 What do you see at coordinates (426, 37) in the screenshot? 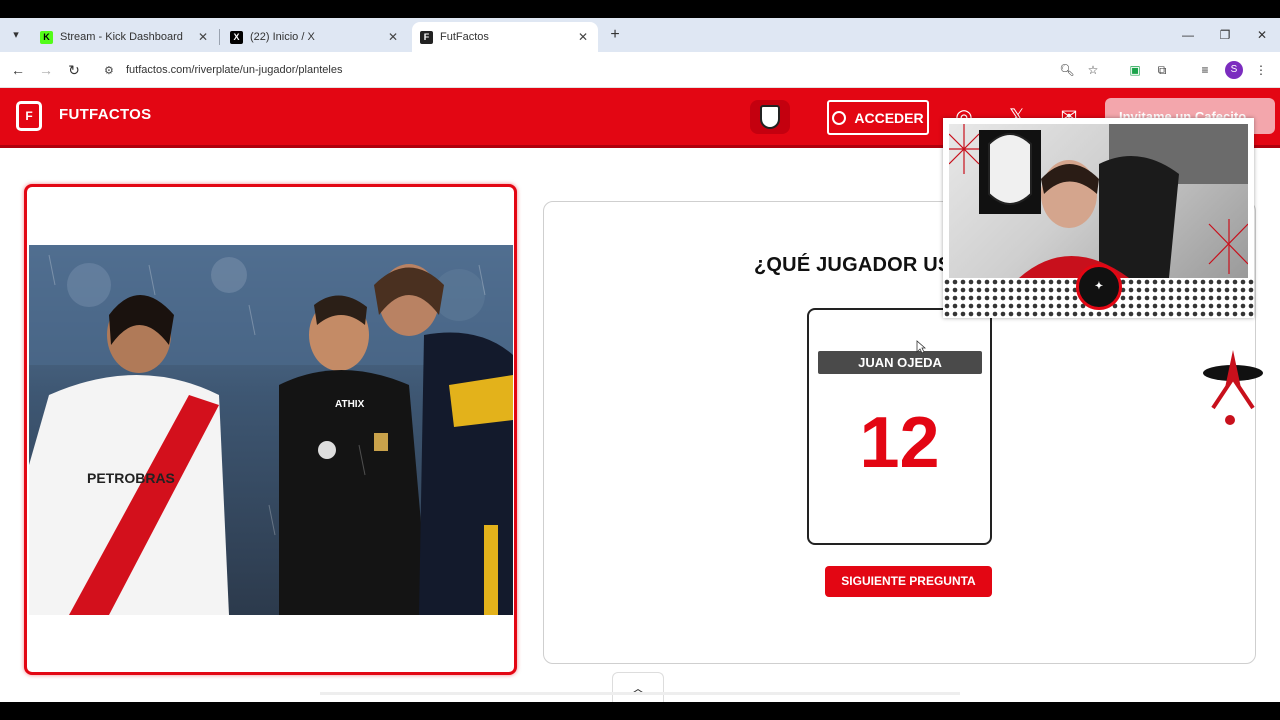
I see `futfactos-icon: F` at bounding box center [426, 37].